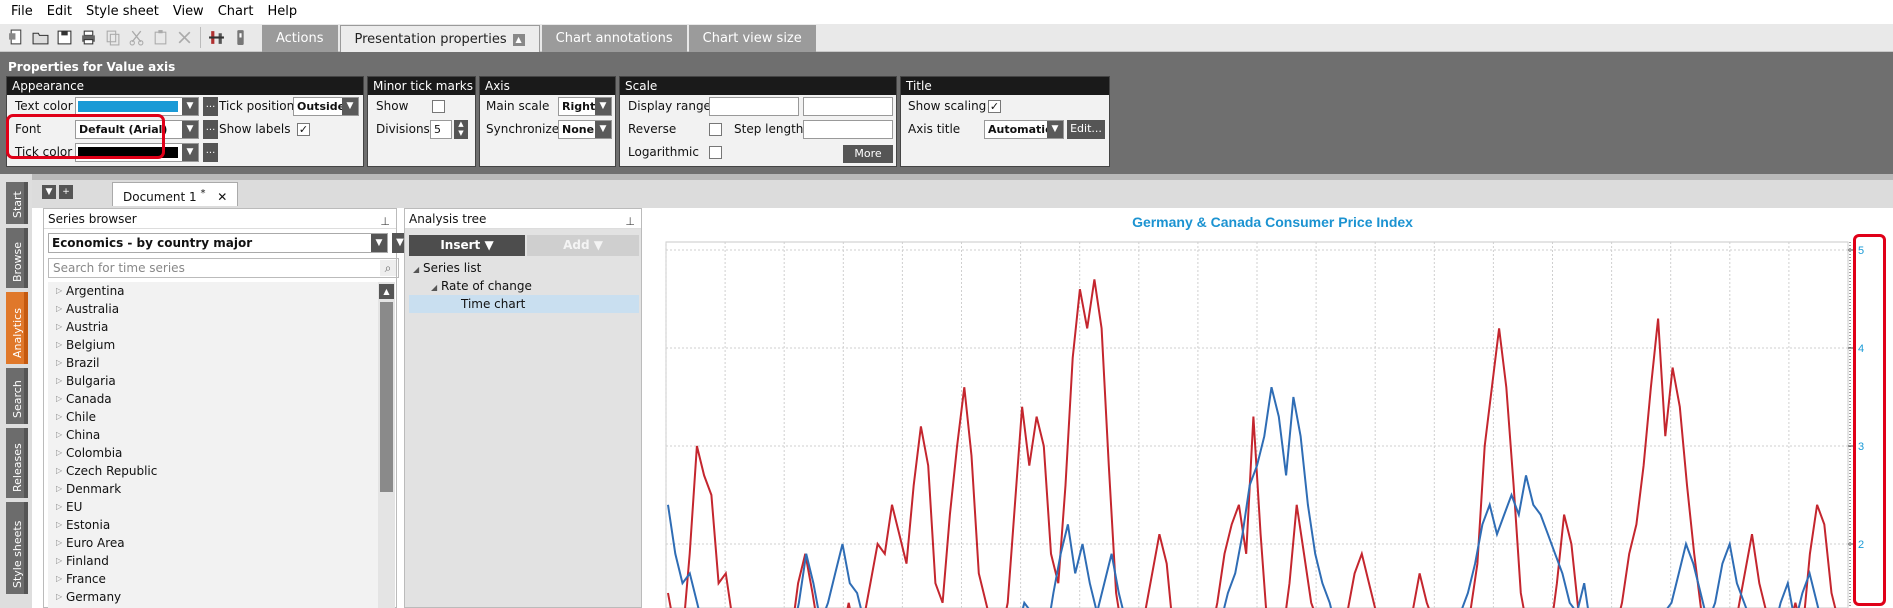 Image resolution: width=1893 pixels, height=608 pixels. I want to click on list-item: ▷ Colombia, so click(213, 453).